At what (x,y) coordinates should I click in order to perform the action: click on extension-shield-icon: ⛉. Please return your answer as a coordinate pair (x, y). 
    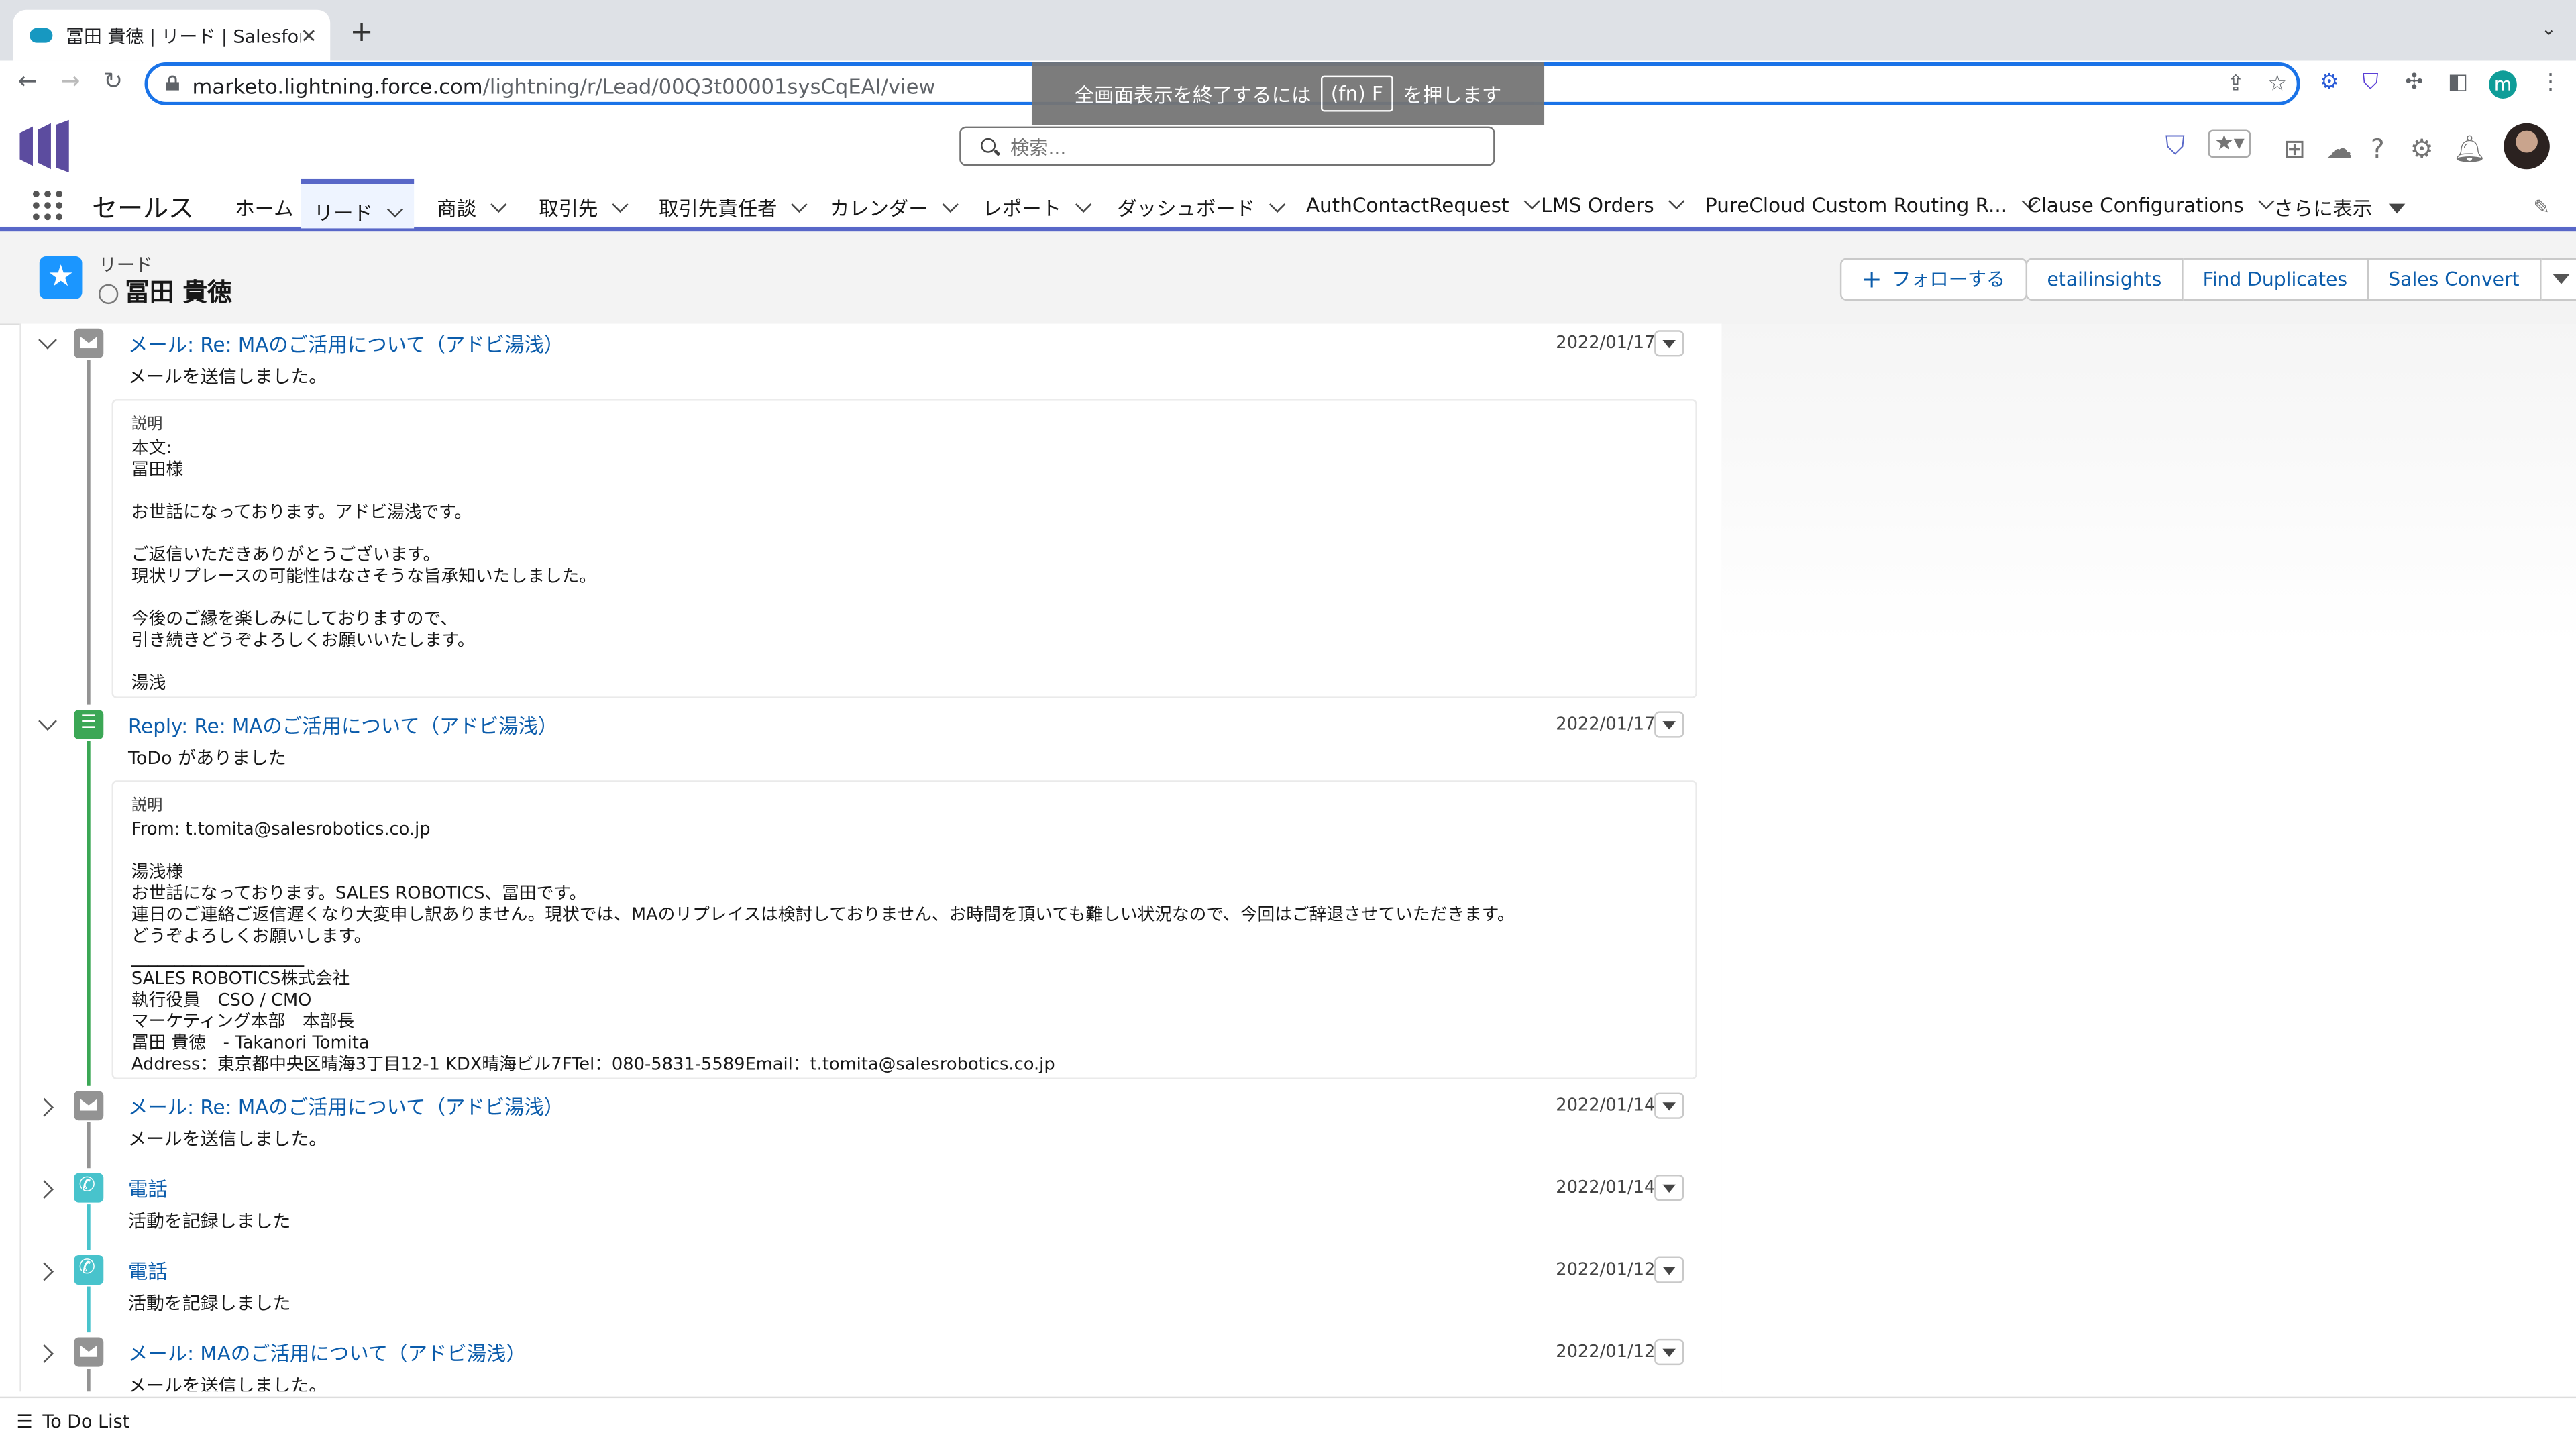
    Looking at the image, I should click on (2371, 82).